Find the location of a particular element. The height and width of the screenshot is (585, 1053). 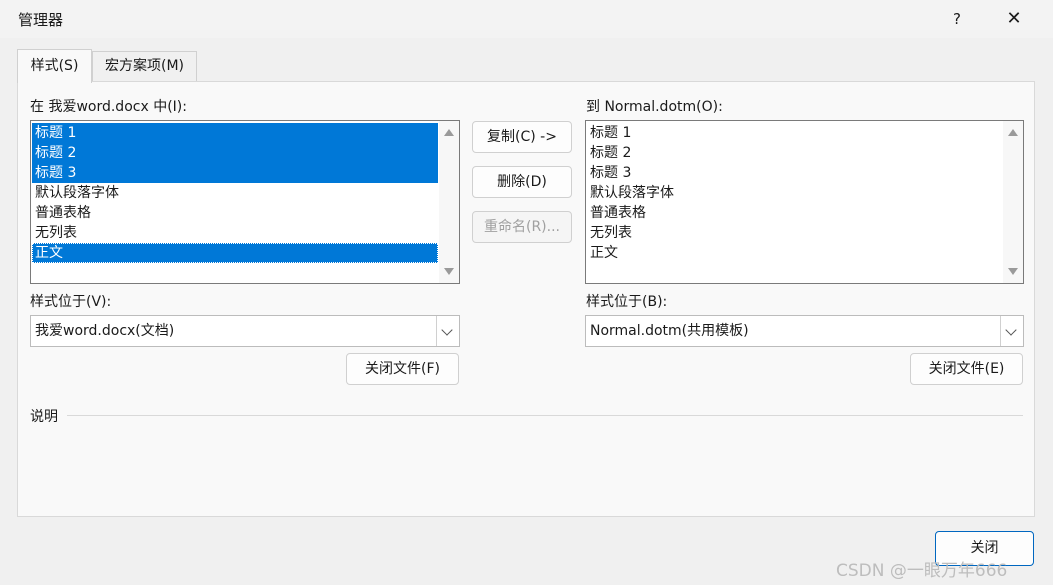

close-source-file-button: 关闭文件(F) is located at coordinates (402, 369).